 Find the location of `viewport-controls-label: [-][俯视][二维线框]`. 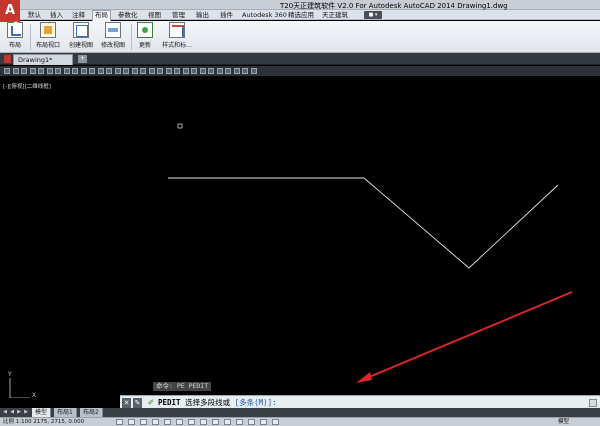

viewport-controls-label: [-][俯视][二维线框] is located at coordinates (27, 86).